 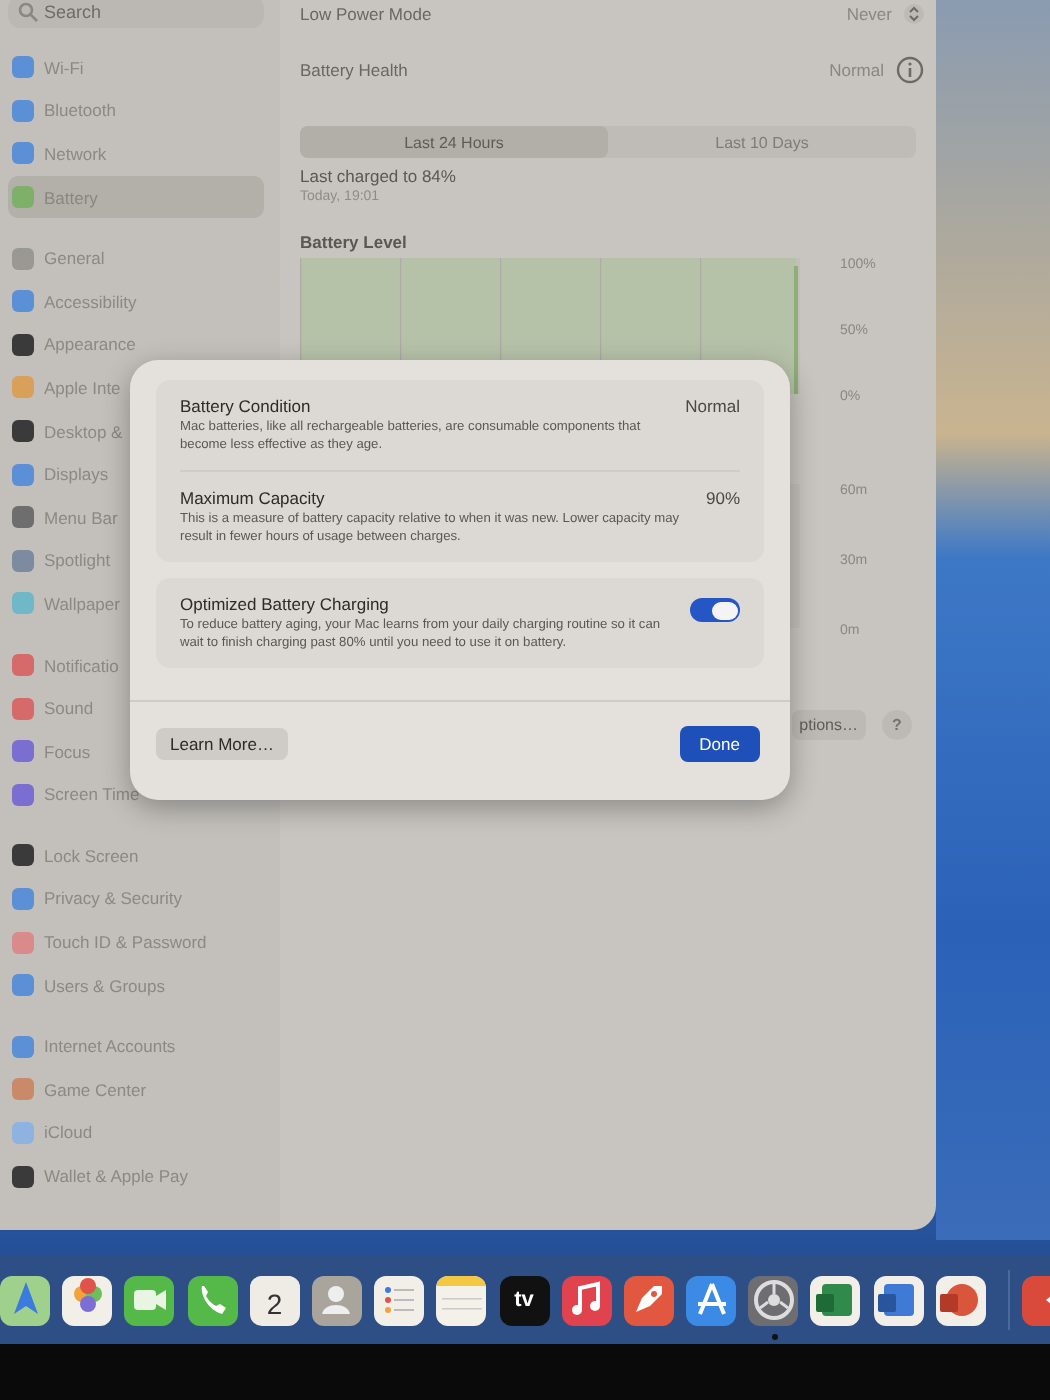 I want to click on section-title: Battery Condition, so click(x=246, y=406).